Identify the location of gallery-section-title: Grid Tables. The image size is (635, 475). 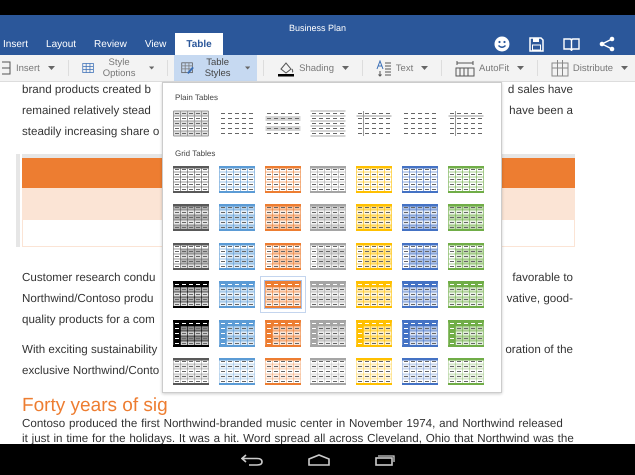
(195, 153).